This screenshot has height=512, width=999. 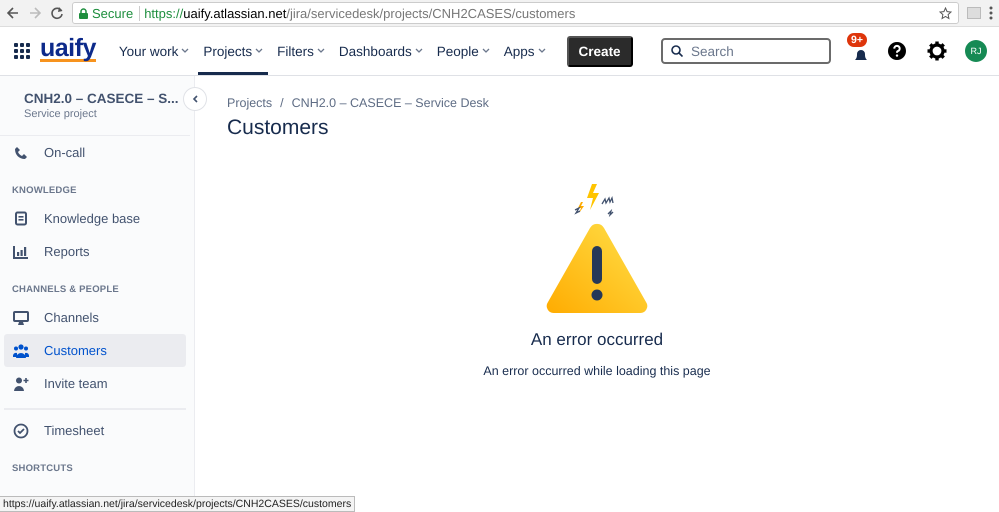 I want to click on sidebar-item: On-call, so click(x=95, y=152).